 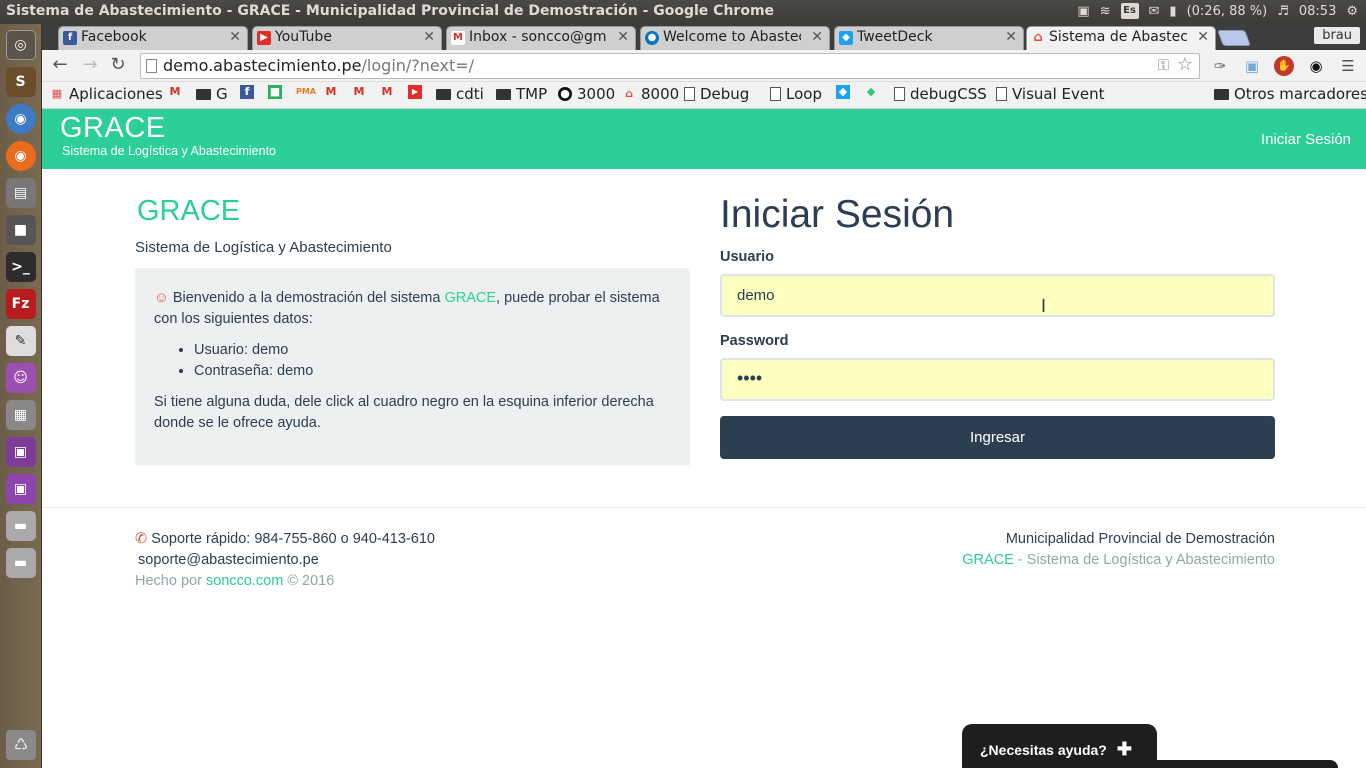 What do you see at coordinates (20, 304) in the screenshot?
I see `filezilla-icon: Fz` at bounding box center [20, 304].